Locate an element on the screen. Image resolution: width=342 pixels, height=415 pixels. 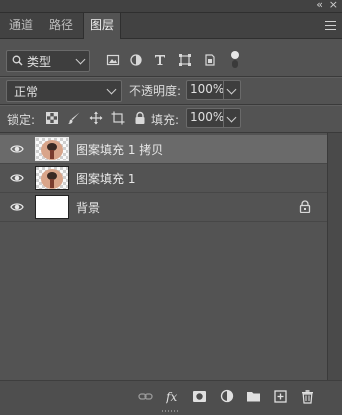
layer-row: 背景 is located at coordinates (163, 207).